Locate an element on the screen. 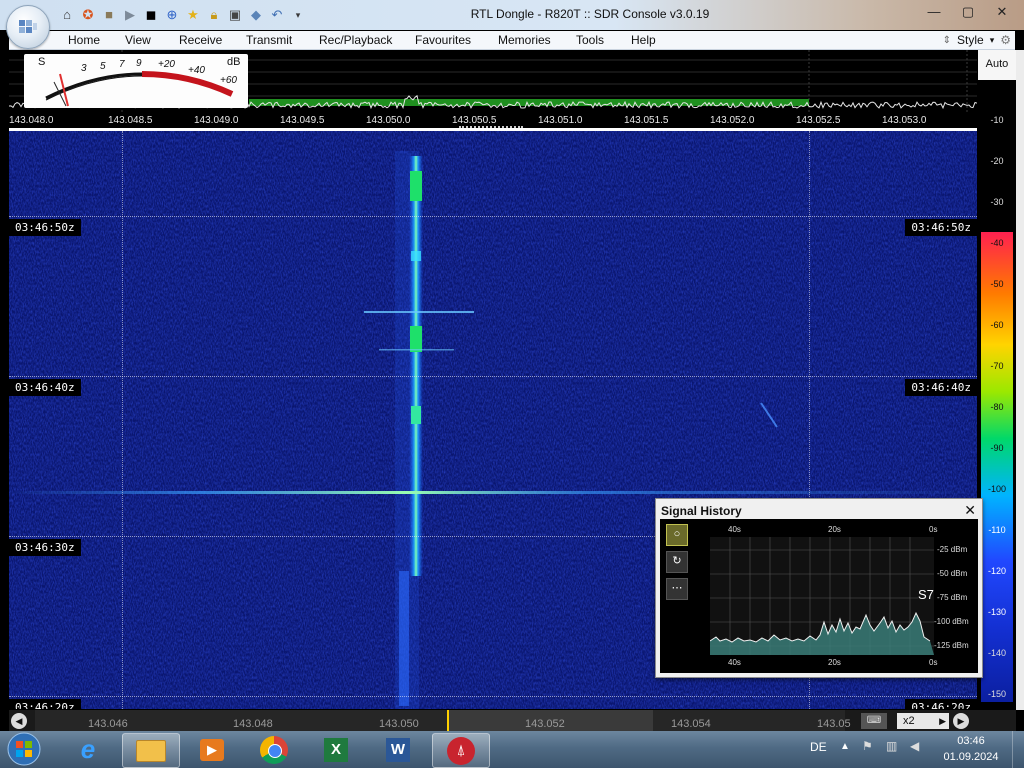 The height and width of the screenshot is (768, 1024). db-tick-label: -80 is located at coordinates (997, 407).